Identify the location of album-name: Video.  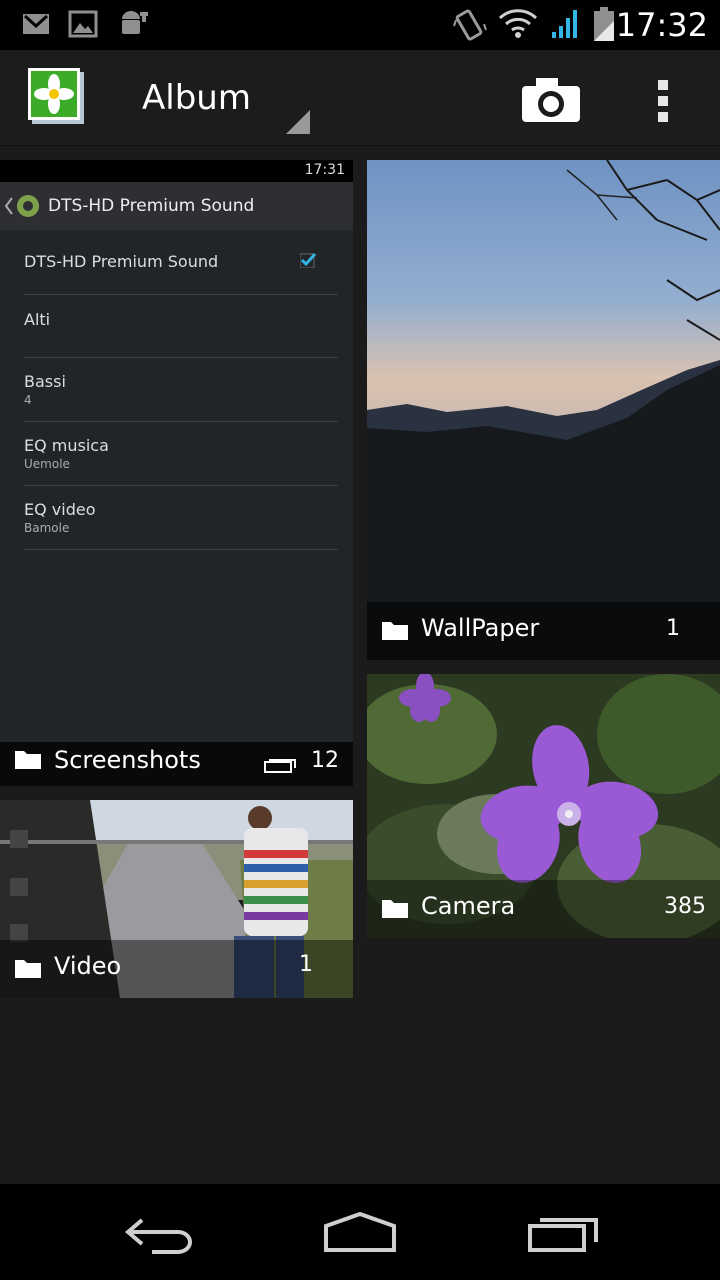
(88, 966).